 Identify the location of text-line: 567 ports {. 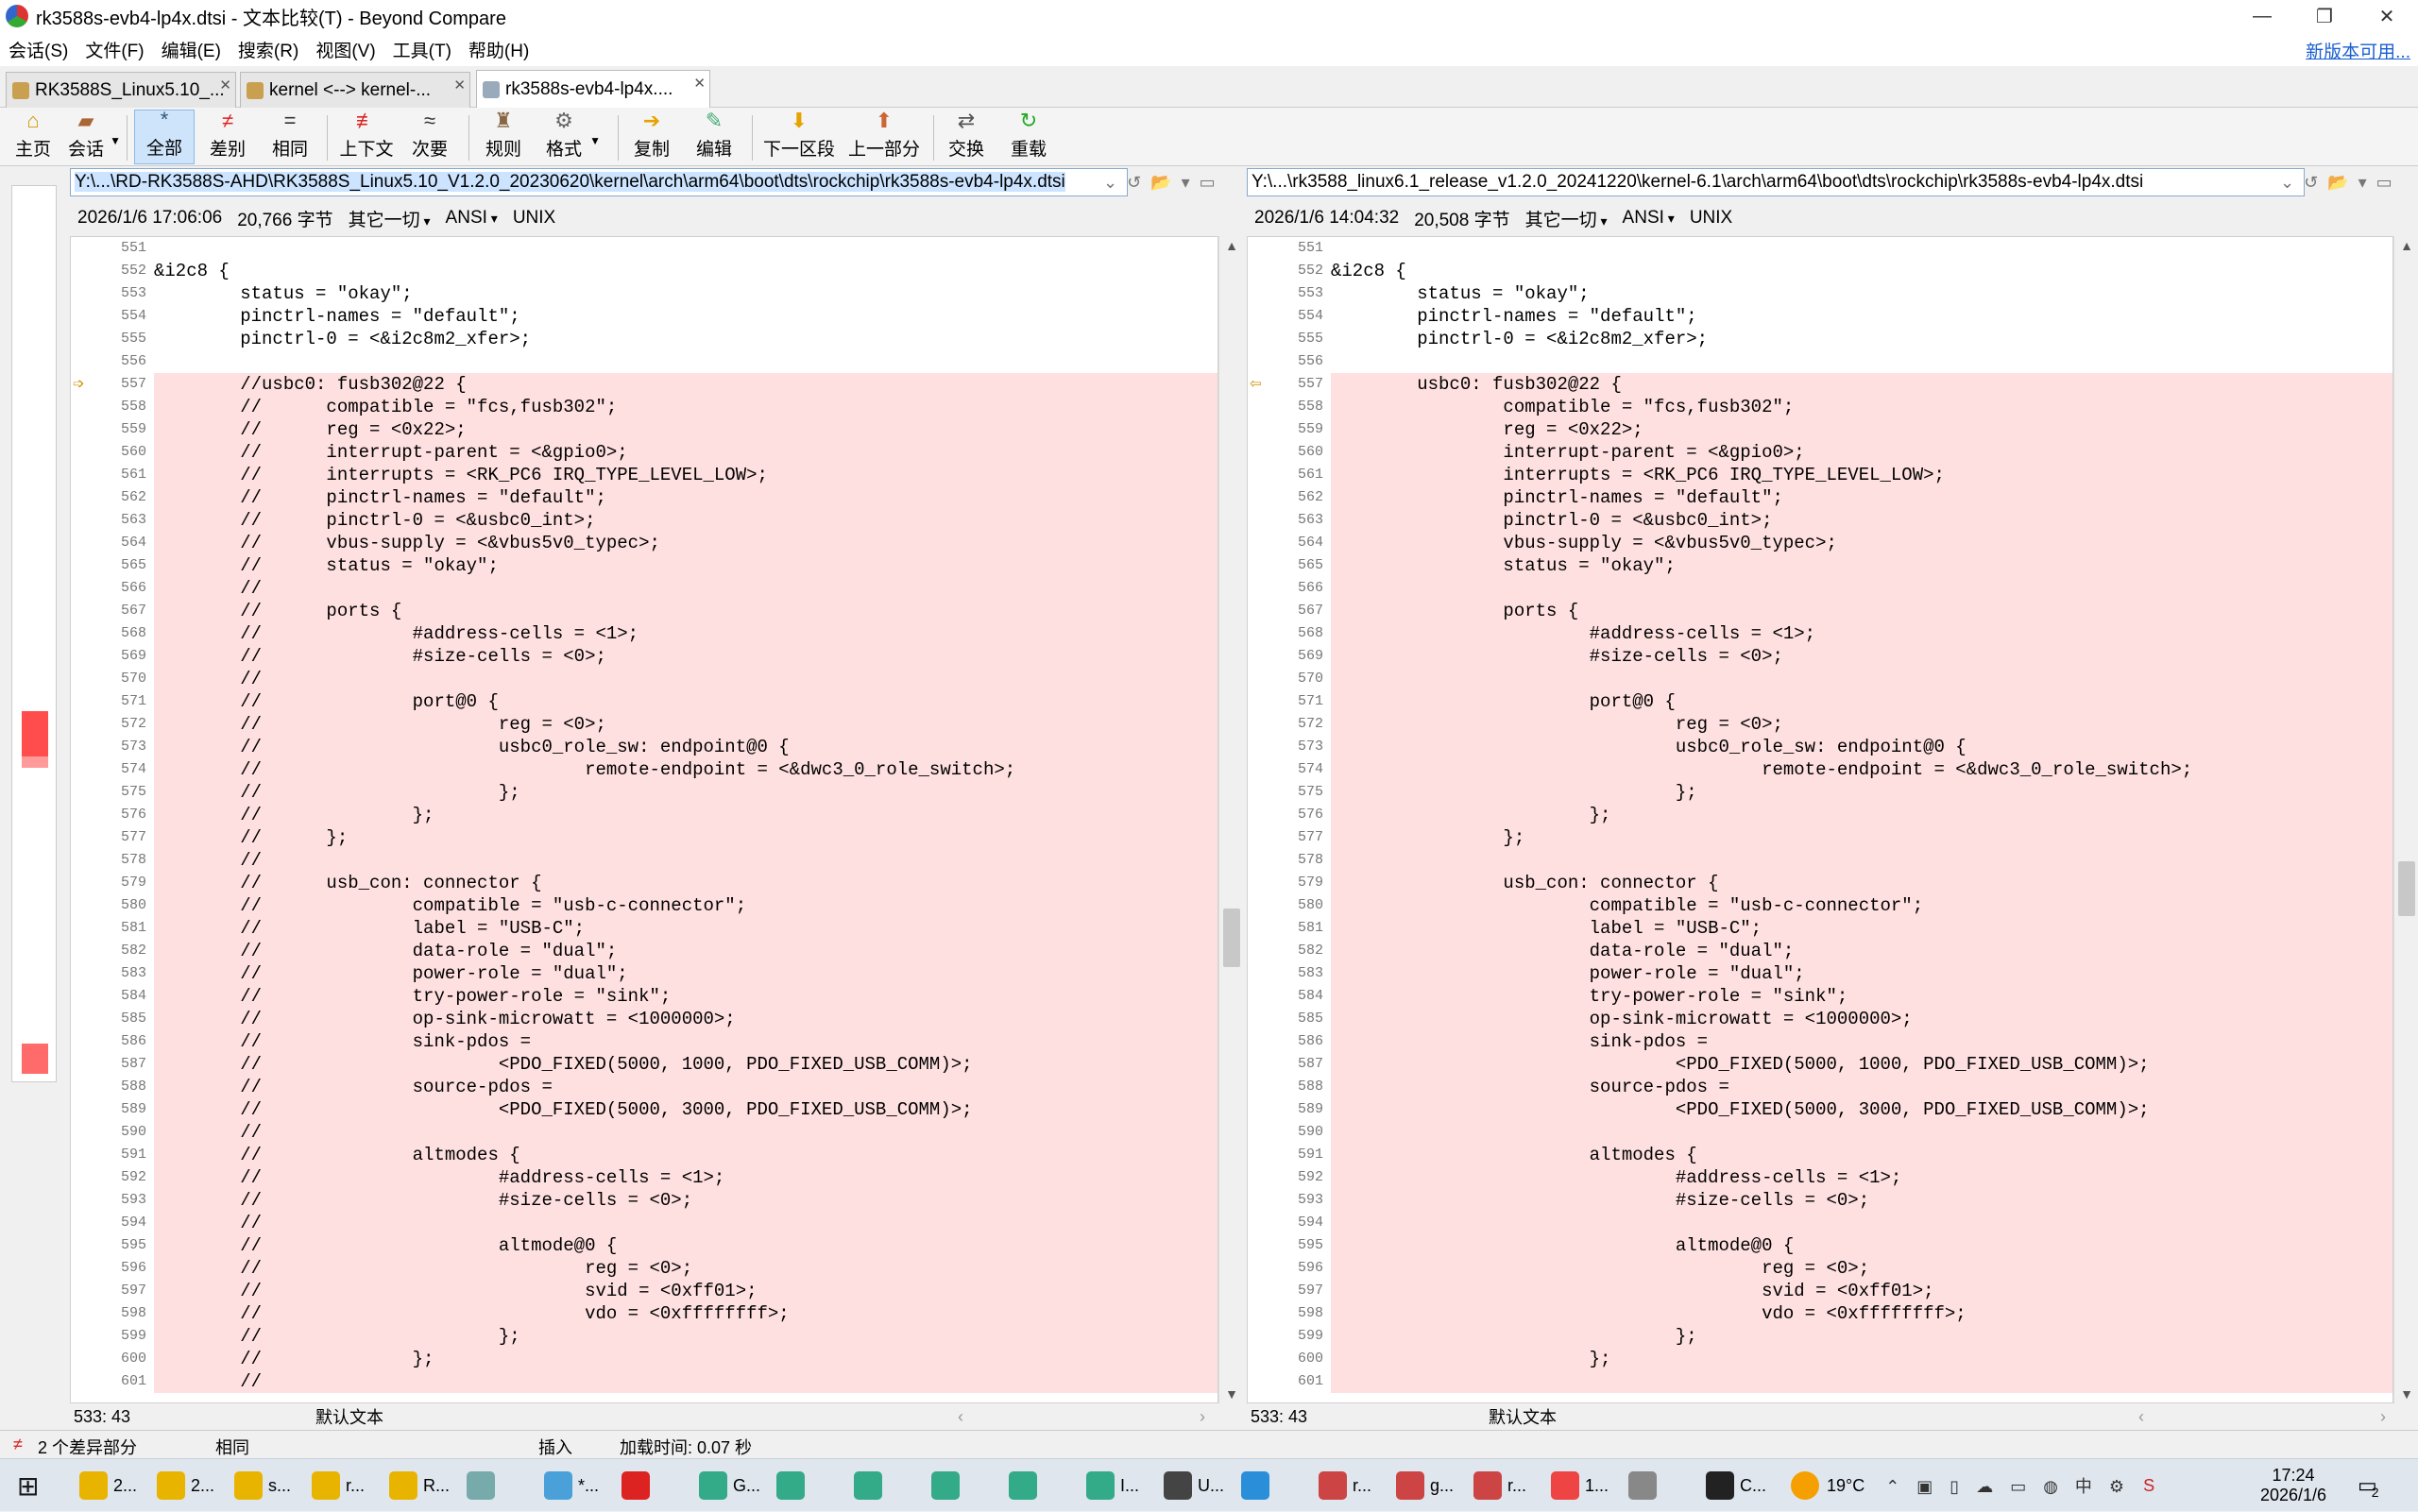
(1820, 611).